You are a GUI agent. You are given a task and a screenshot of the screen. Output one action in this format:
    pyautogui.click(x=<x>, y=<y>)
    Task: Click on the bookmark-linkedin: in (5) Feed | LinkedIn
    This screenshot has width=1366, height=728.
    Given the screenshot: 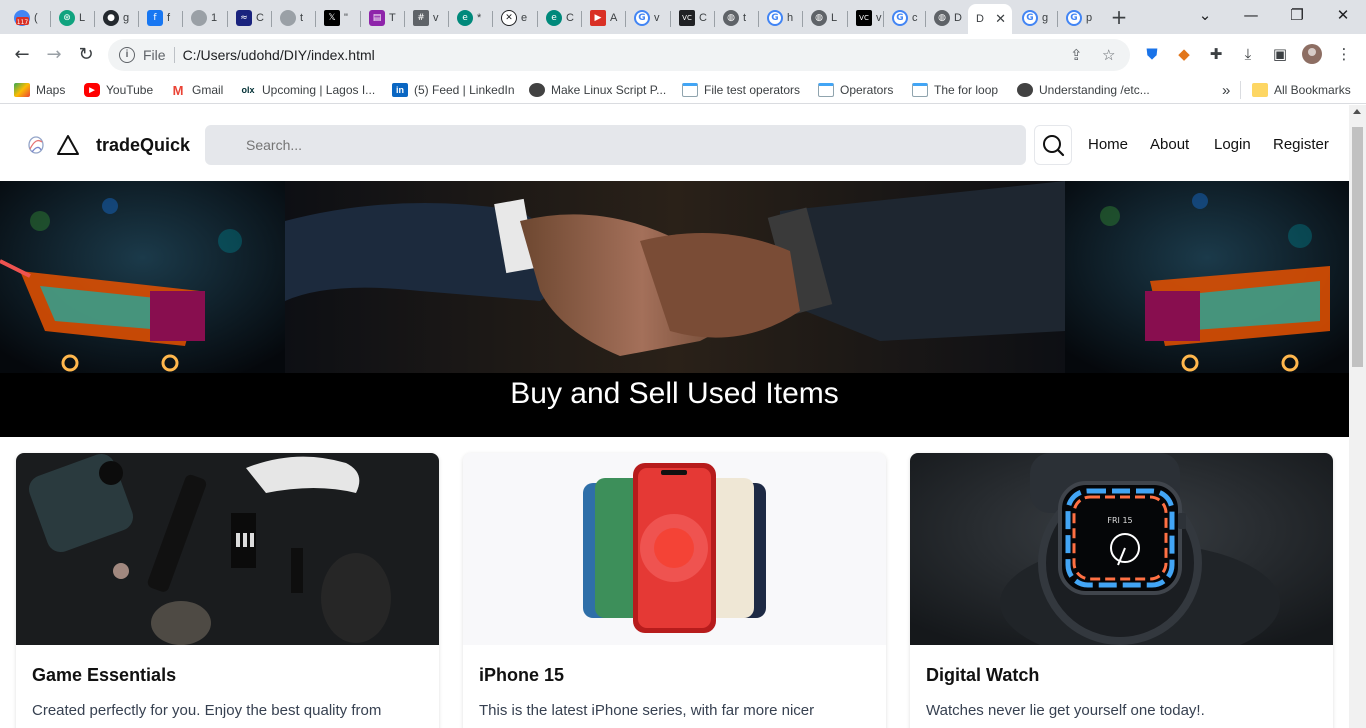 What is the action you would take?
    pyautogui.click(x=453, y=90)
    